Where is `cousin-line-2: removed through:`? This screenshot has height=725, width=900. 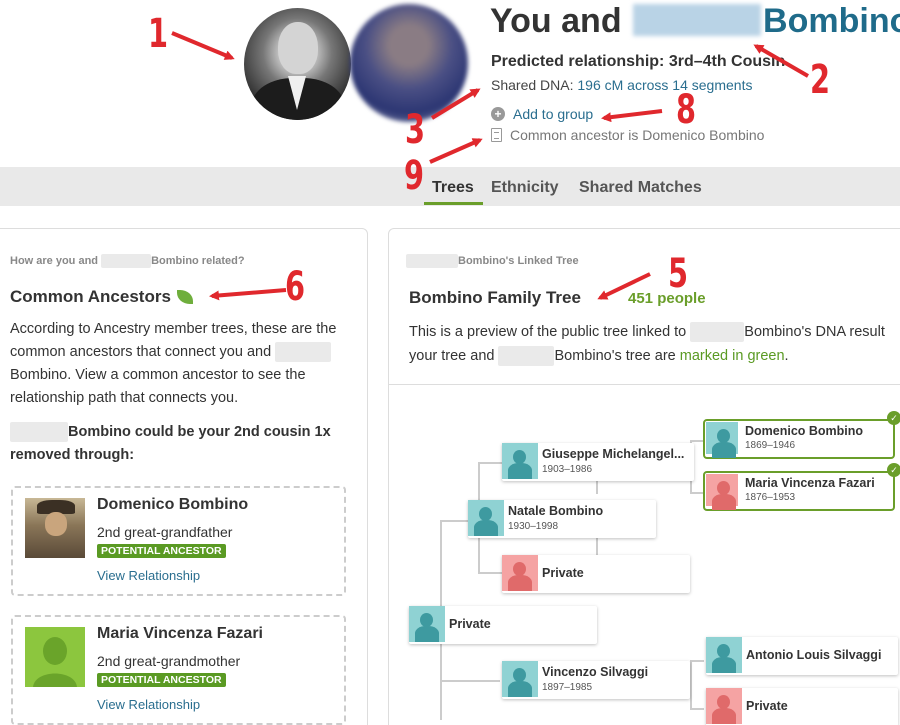
cousin-line-2: removed through: is located at coordinates (72, 455).